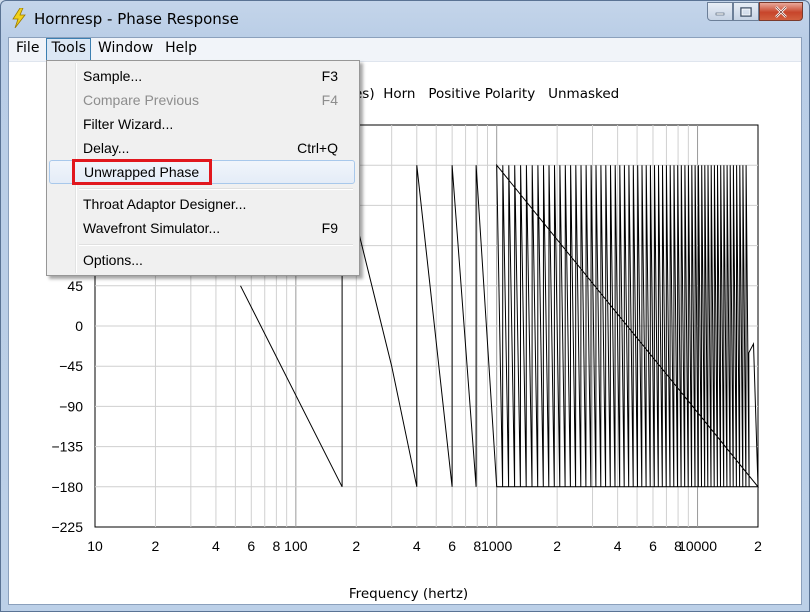  Describe the element at coordinates (67, 447) in the screenshot. I see `y-tick-label: −135` at that location.